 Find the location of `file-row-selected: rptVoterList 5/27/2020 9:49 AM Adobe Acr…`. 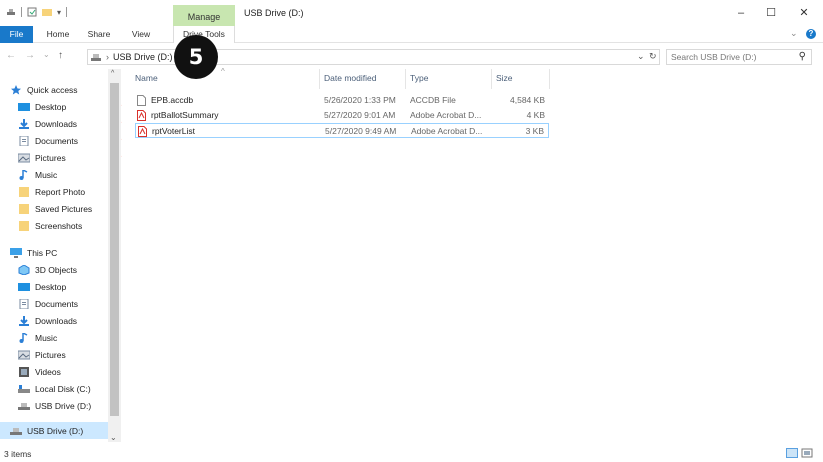

file-row-selected: rptVoterList 5/27/2020 9:49 AM Adobe Acr… is located at coordinates (342, 130).